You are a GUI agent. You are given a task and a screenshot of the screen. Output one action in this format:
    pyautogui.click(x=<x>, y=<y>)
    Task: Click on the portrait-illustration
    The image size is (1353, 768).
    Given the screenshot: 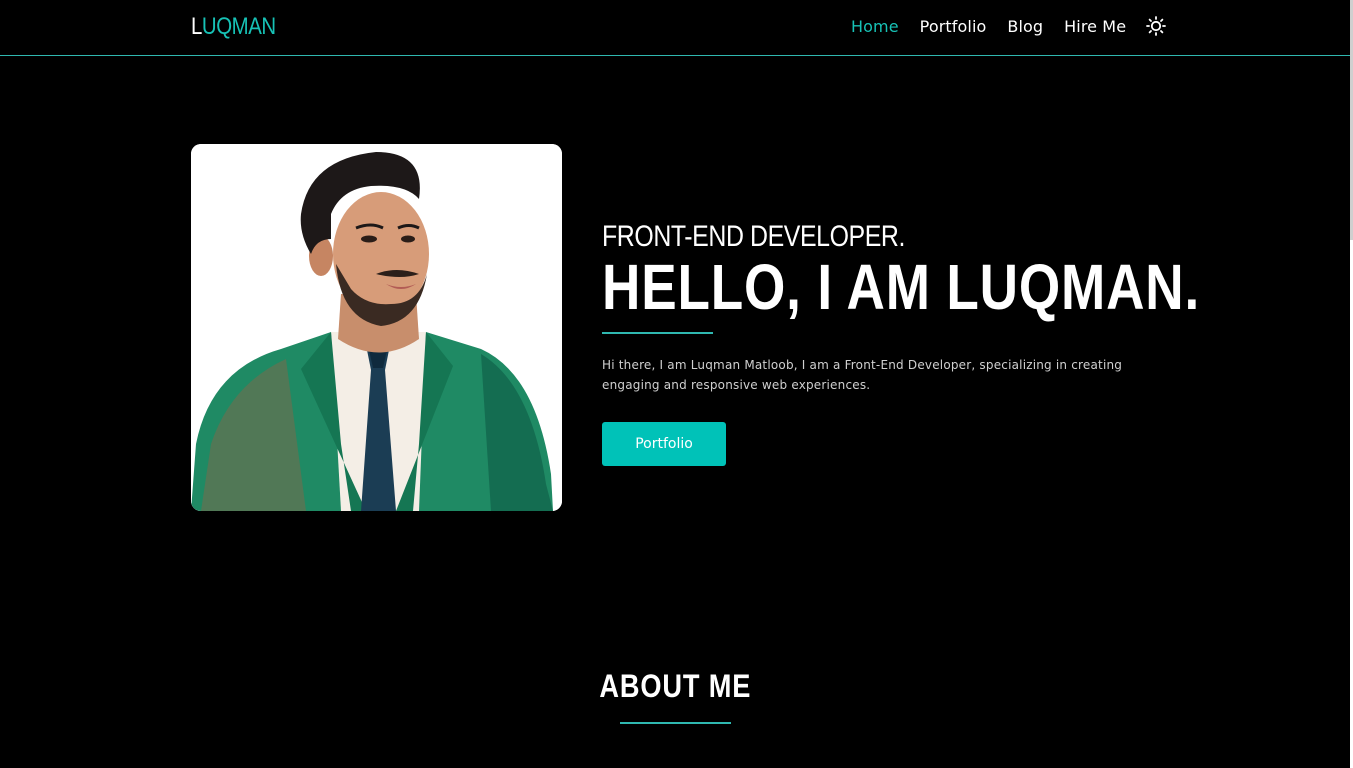 What is the action you would take?
    pyautogui.click(x=376, y=327)
    